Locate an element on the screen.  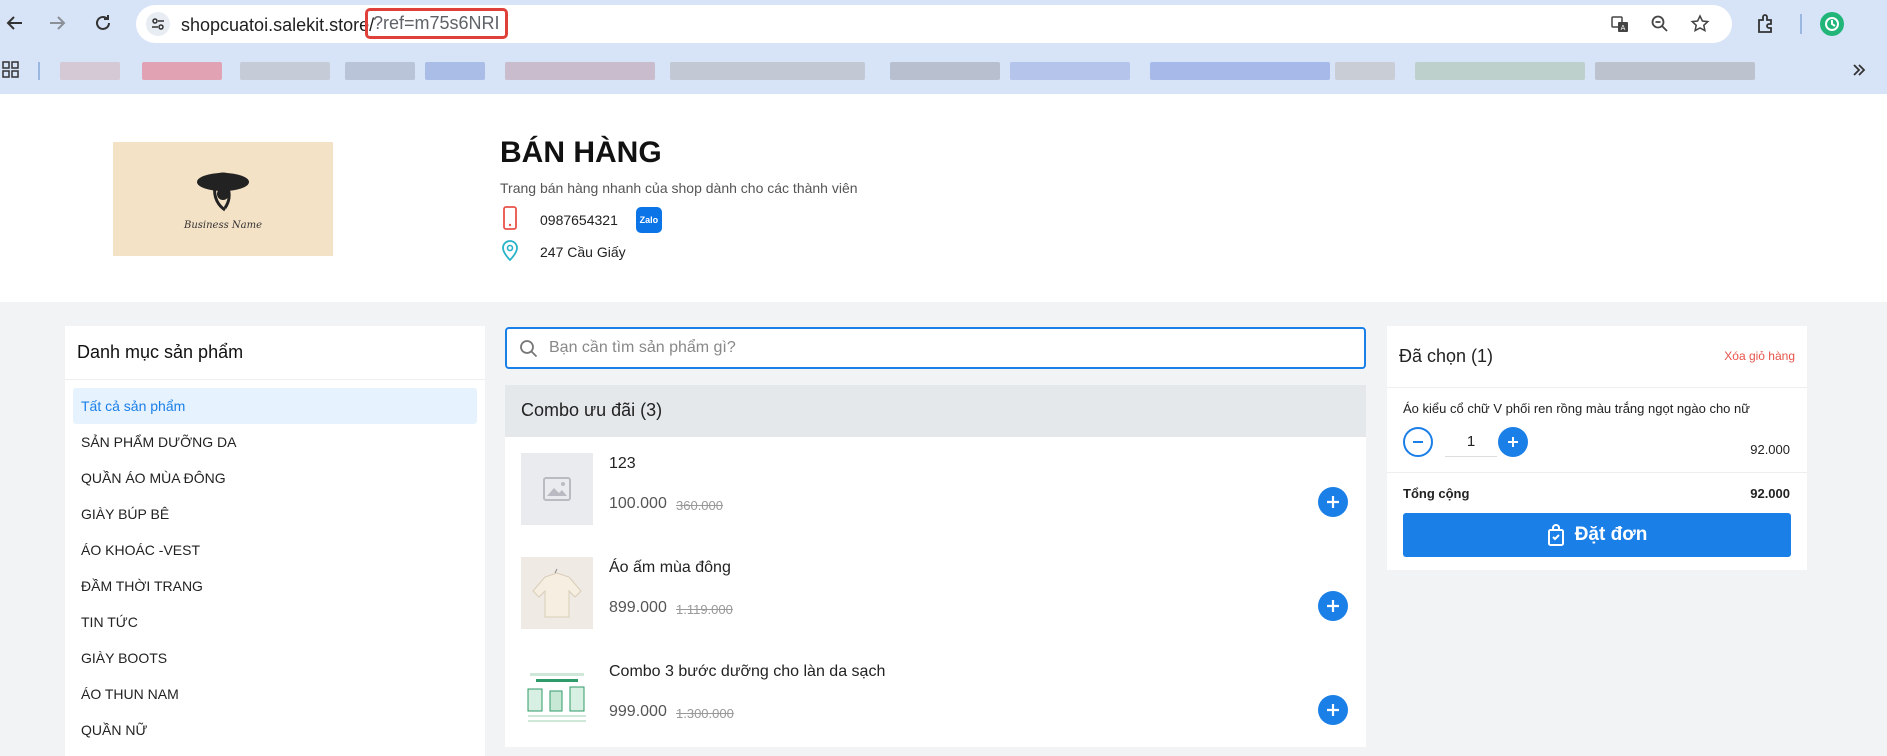
category-item: ĐẦM THỜI TRANG is located at coordinates (275, 586).